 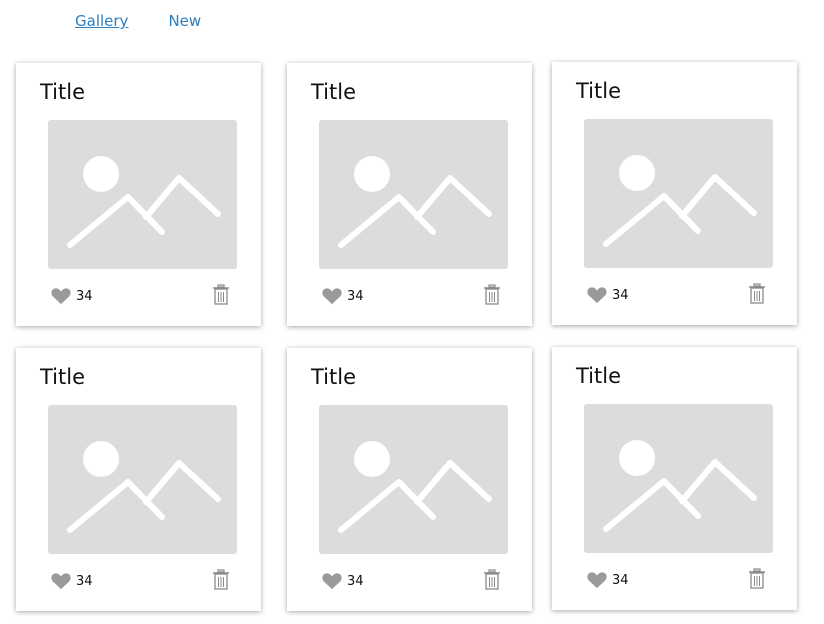 What do you see at coordinates (101, 21) in the screenshot?
I see `nav-link-gallery: Gallery` at bounding box center [101, 21].